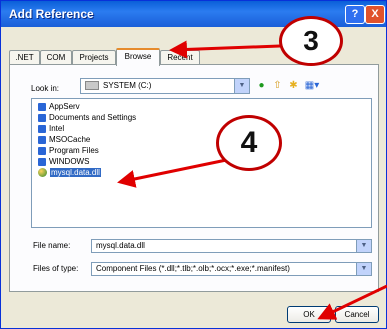  What do you see at coordinates (177, 172) in the screenshot?
I see `arrow-to-dll-file` at bounding box center [177, 172].